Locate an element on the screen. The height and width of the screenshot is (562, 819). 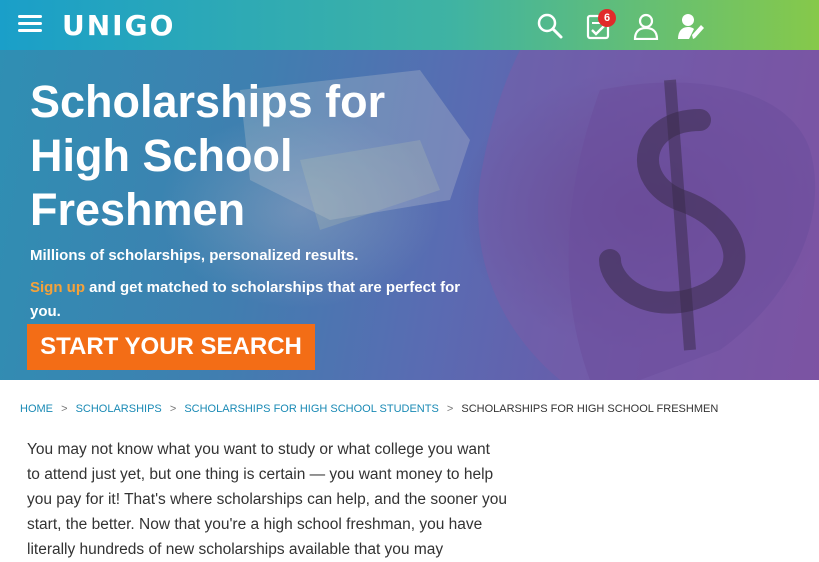
search-icon is located at coordinates (550, 26).